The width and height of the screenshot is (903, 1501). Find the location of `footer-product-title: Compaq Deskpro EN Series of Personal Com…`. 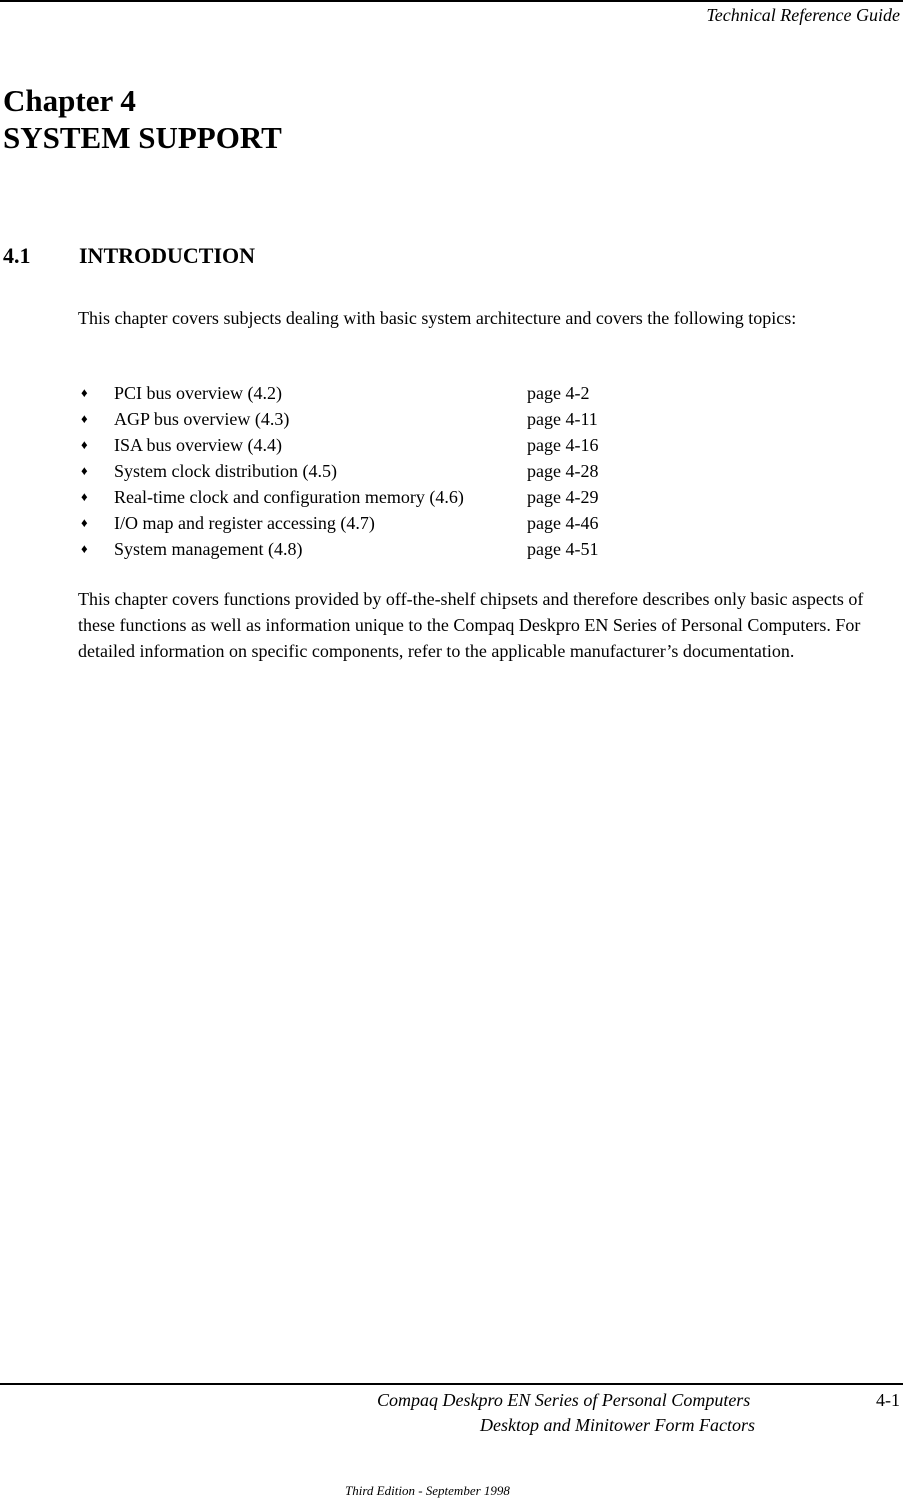

footer-product-title: Compaq Deskpro EN Series of Personal Com… is located at coordinates (564, 1400).